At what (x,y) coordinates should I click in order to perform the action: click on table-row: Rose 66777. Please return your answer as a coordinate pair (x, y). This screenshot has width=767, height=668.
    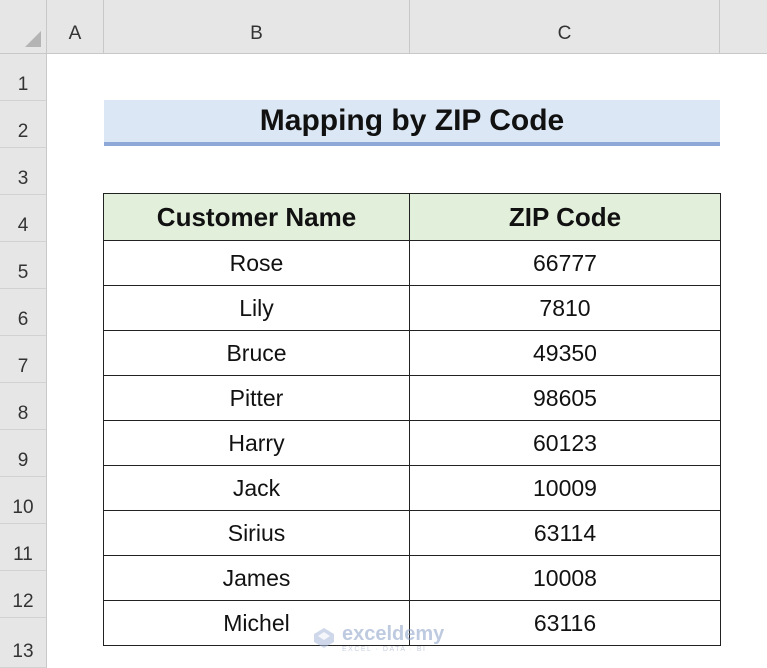
    Looking at the image, I should click on (412, 263).